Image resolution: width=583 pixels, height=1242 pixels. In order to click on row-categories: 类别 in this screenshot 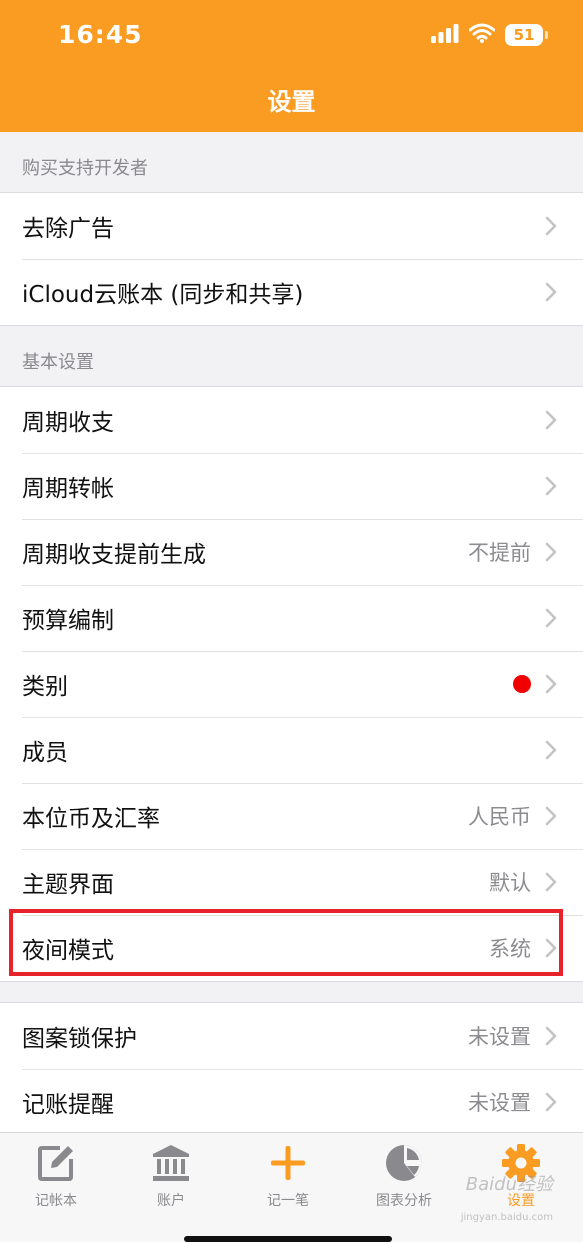, I will do `click(291, 684)`.